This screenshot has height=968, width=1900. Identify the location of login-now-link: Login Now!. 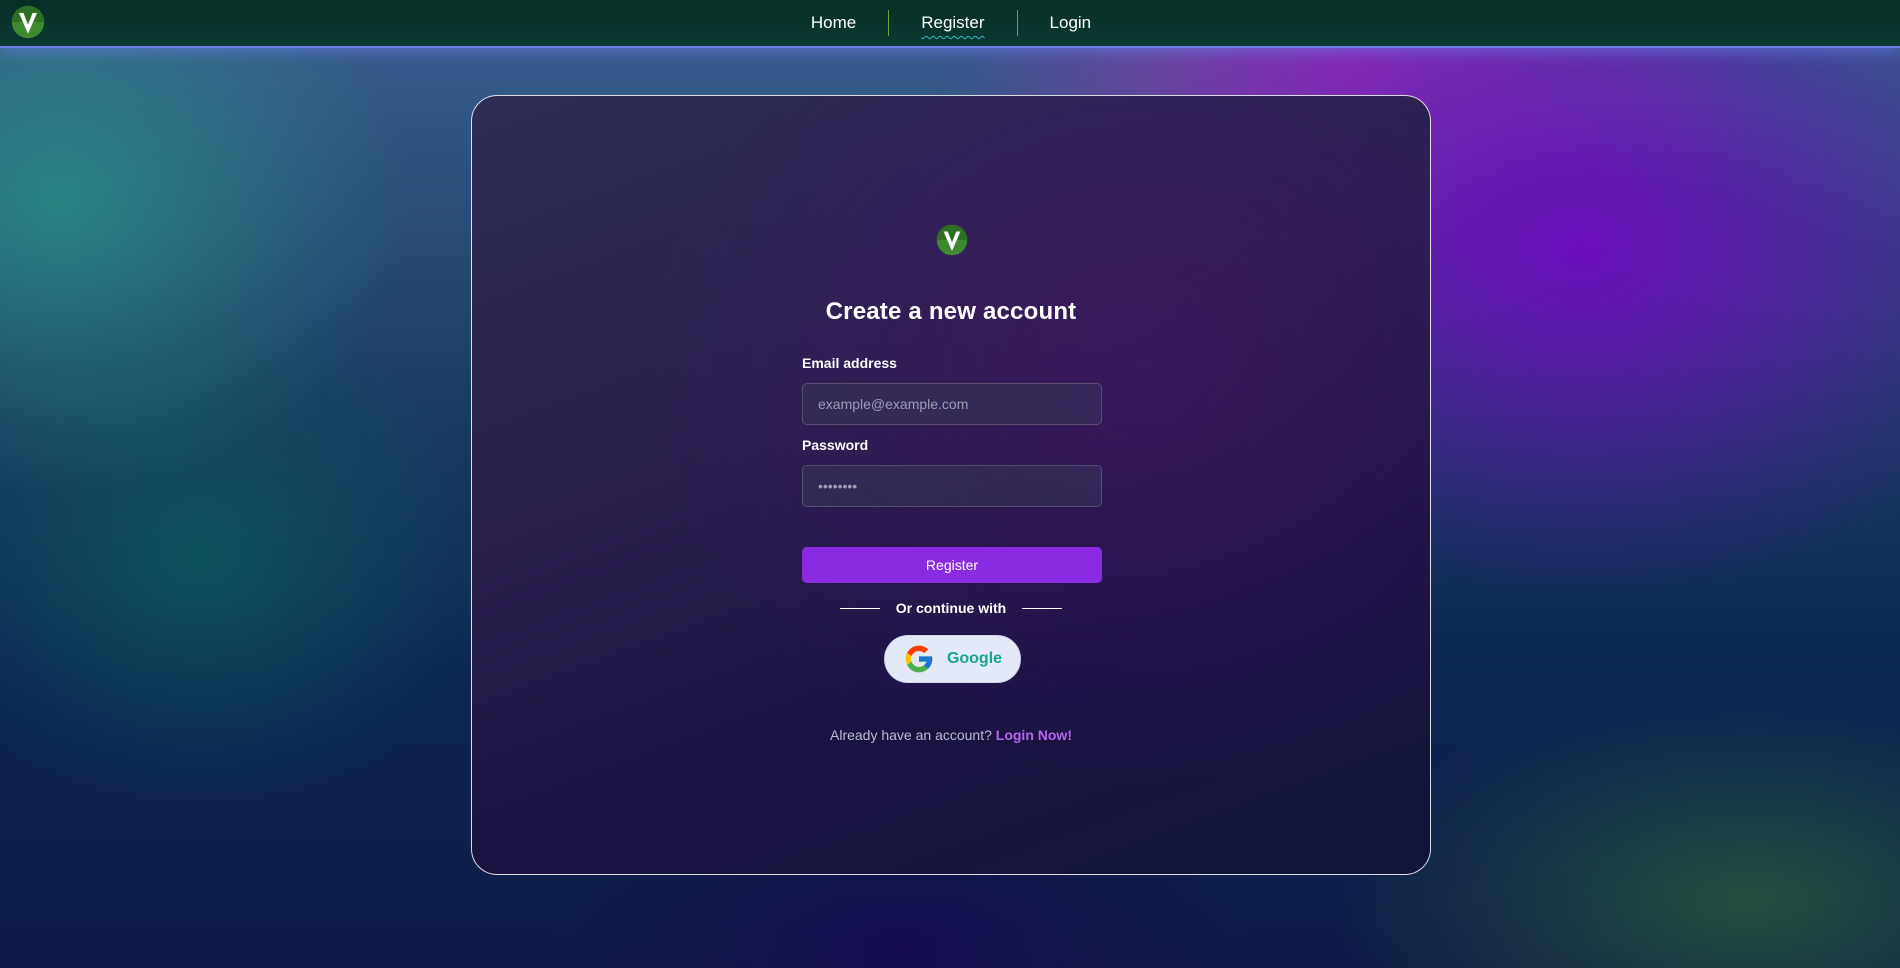
(1034, 735).